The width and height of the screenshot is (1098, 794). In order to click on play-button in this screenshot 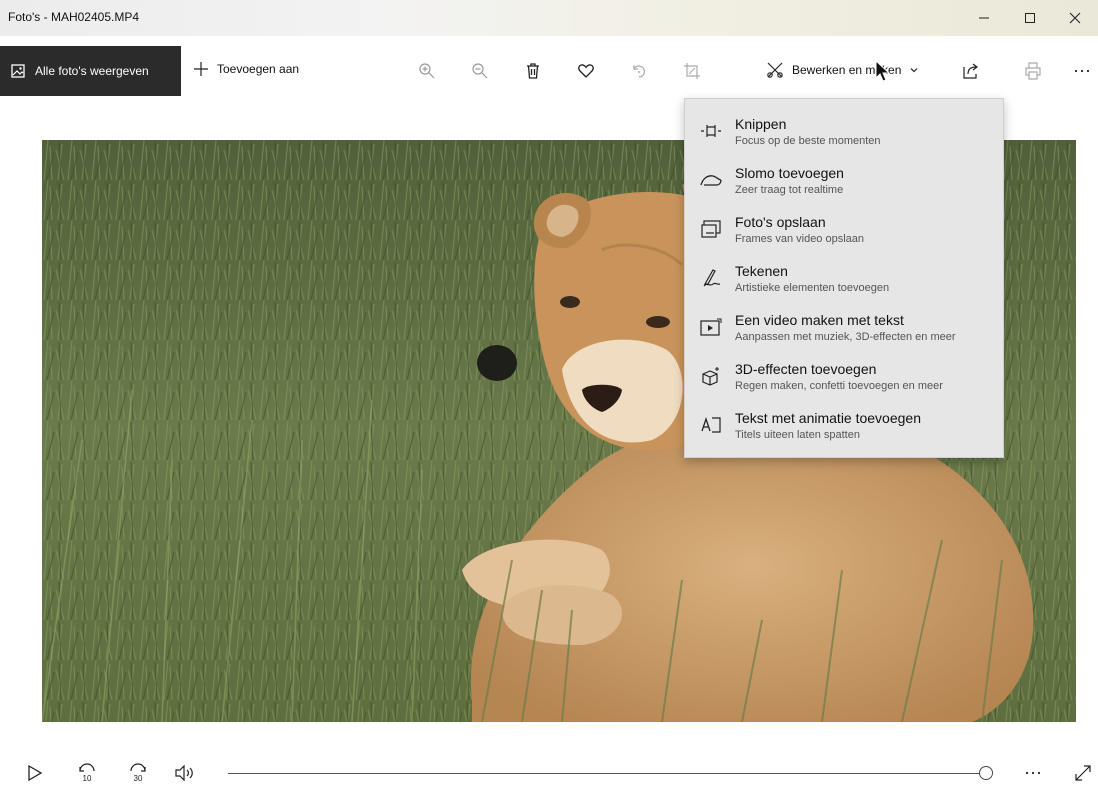, I will do `click(35, 773)`.